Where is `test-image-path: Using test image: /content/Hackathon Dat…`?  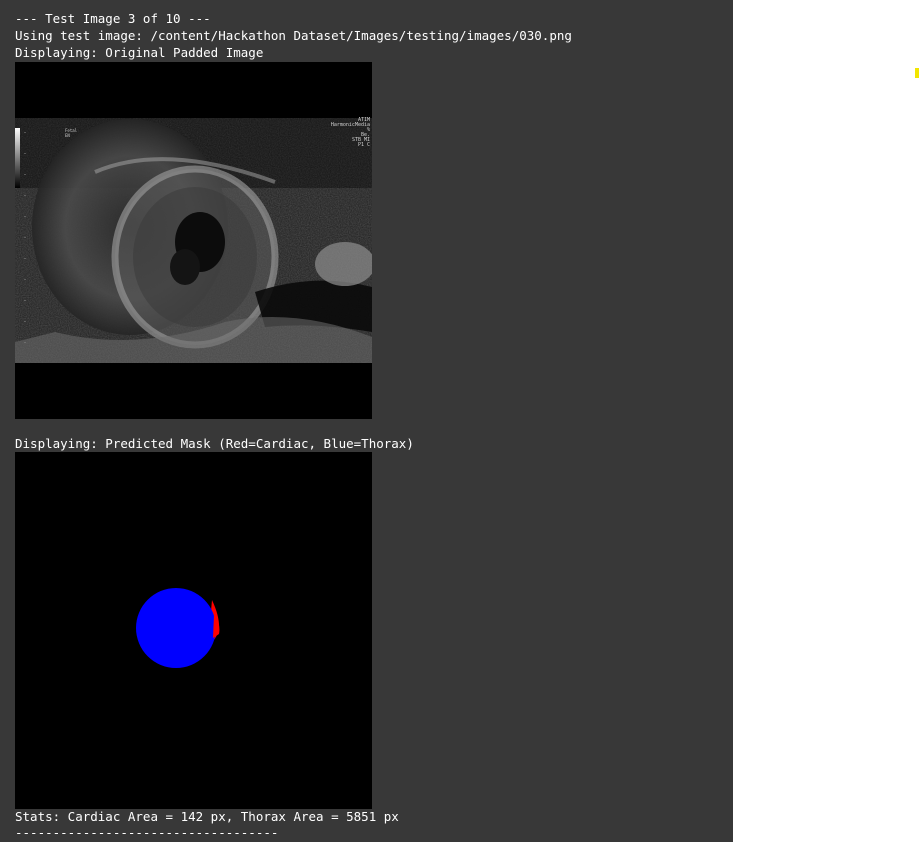 test-image-path: Using test image: /content/Hackathon Dat… is located at coordinates (293, 35).